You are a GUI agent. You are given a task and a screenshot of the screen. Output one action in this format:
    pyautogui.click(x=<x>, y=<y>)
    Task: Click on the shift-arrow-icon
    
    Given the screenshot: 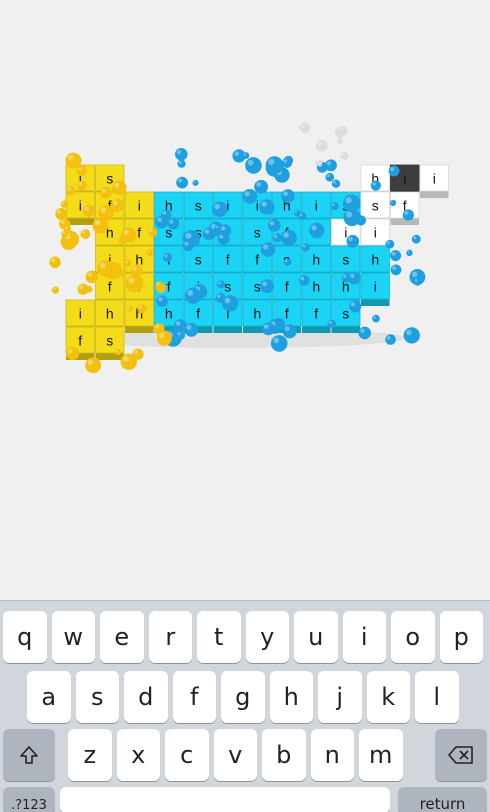 What is the action you would take?
    pyautogui.click(x=29, y=755)
    